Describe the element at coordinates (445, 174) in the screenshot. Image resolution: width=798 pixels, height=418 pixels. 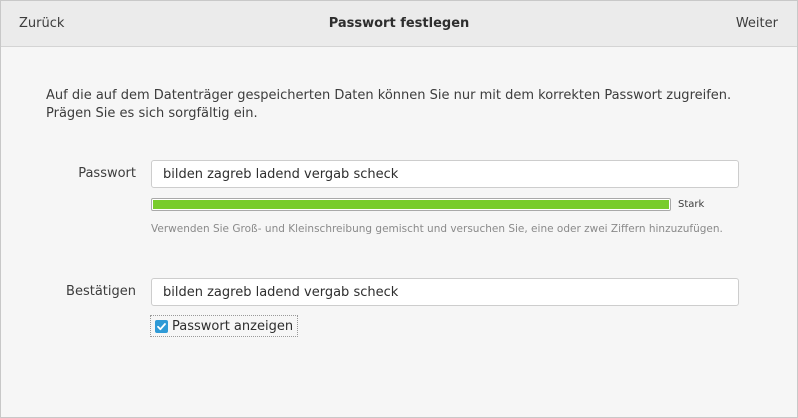
I see `password-input` at that location.